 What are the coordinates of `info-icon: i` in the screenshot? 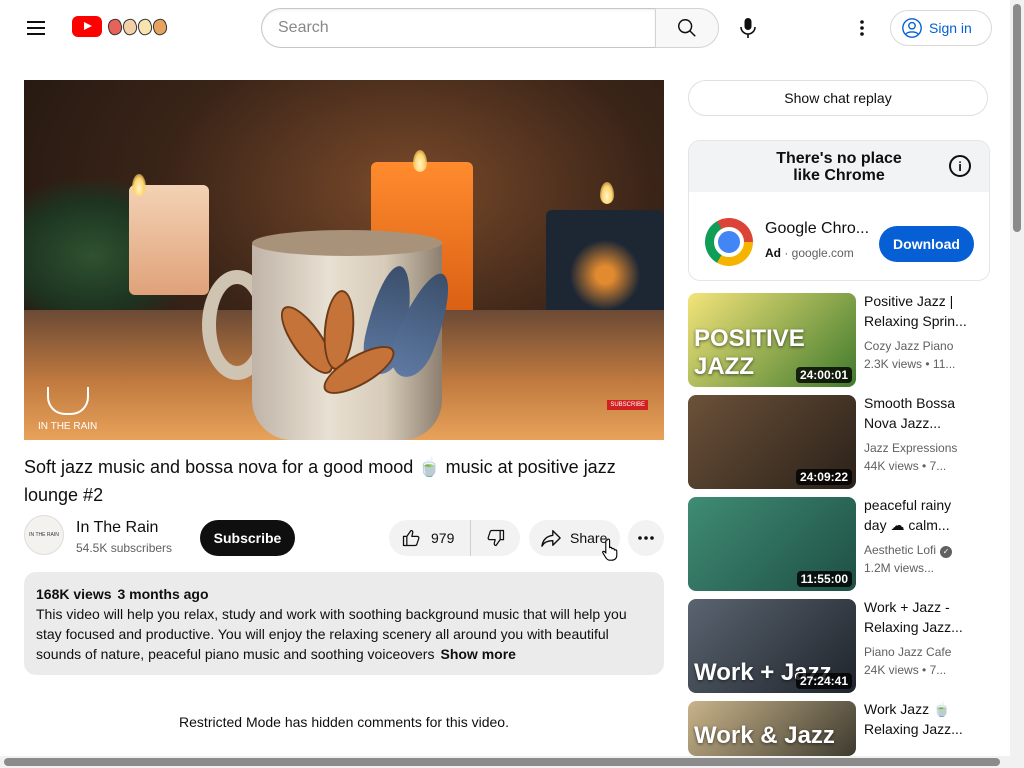 It's located at (960, 166).